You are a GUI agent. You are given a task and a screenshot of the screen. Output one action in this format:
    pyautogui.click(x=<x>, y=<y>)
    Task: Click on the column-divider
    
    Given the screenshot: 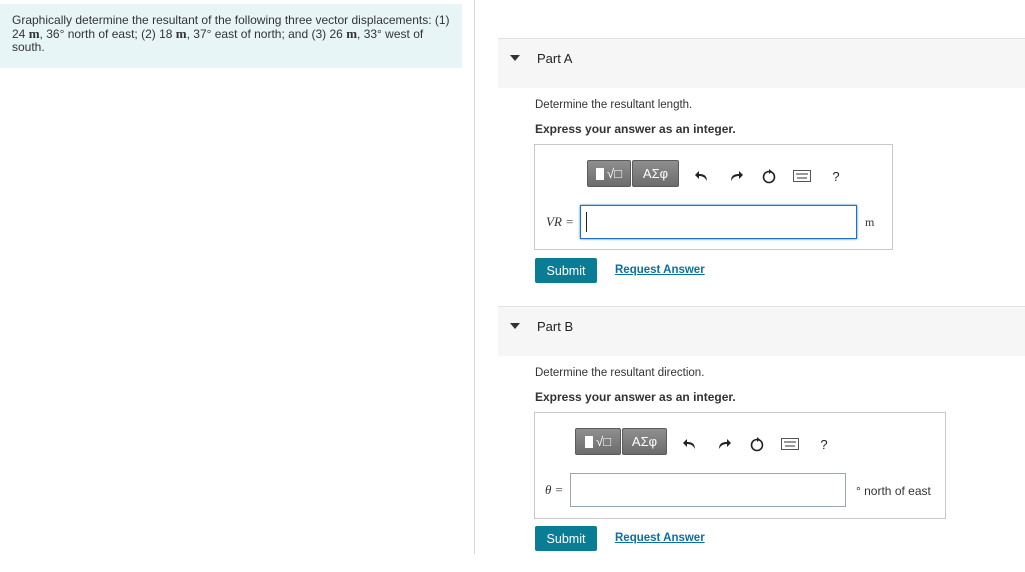 What is the action you would take?
    pyautogui.click(x=474, y=277)
    